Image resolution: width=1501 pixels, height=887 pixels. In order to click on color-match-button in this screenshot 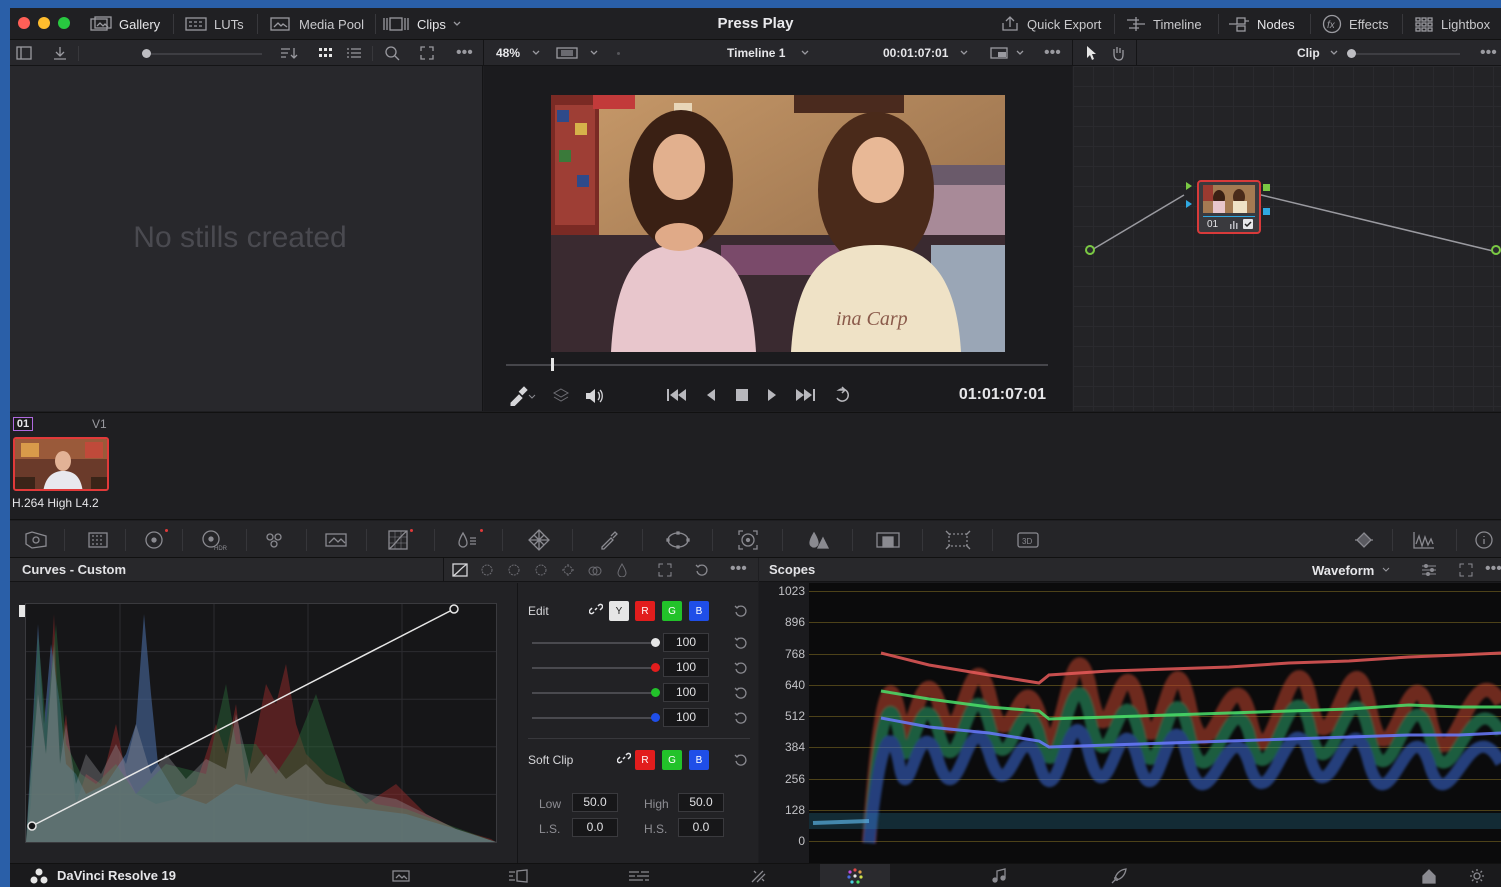, I will do `click(98, 539)`.